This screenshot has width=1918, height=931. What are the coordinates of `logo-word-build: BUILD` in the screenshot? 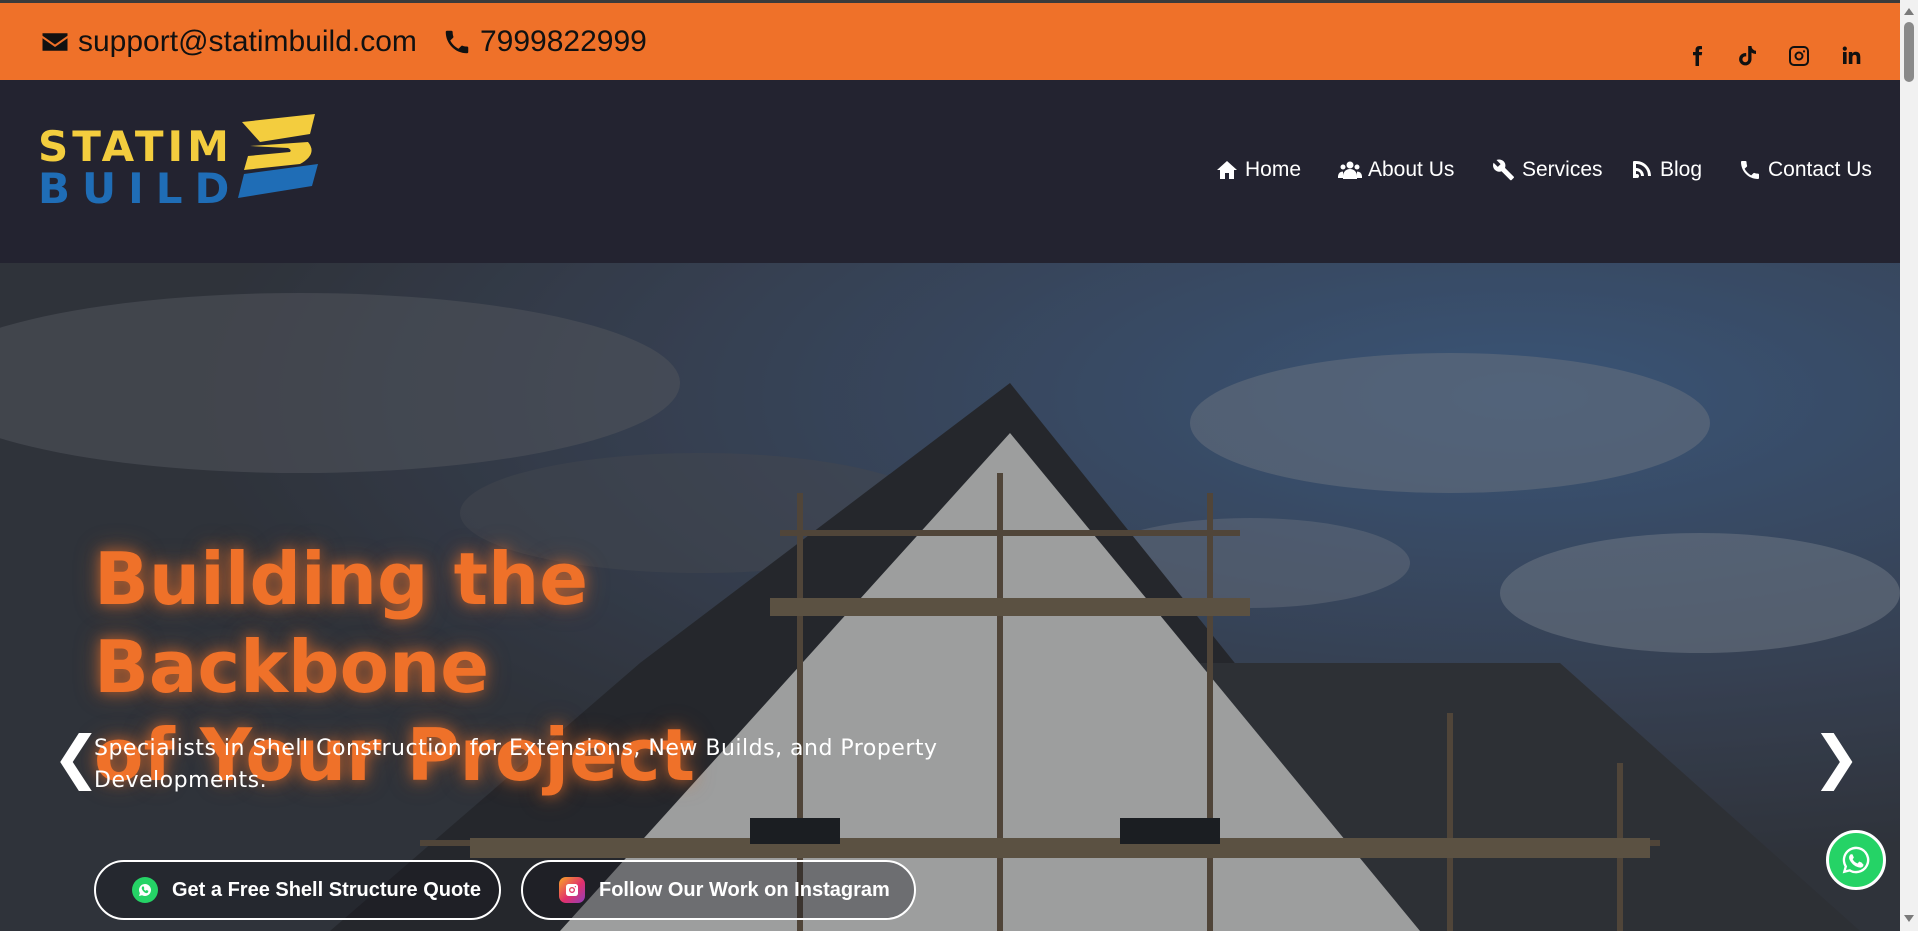 It's located at (140, 188).